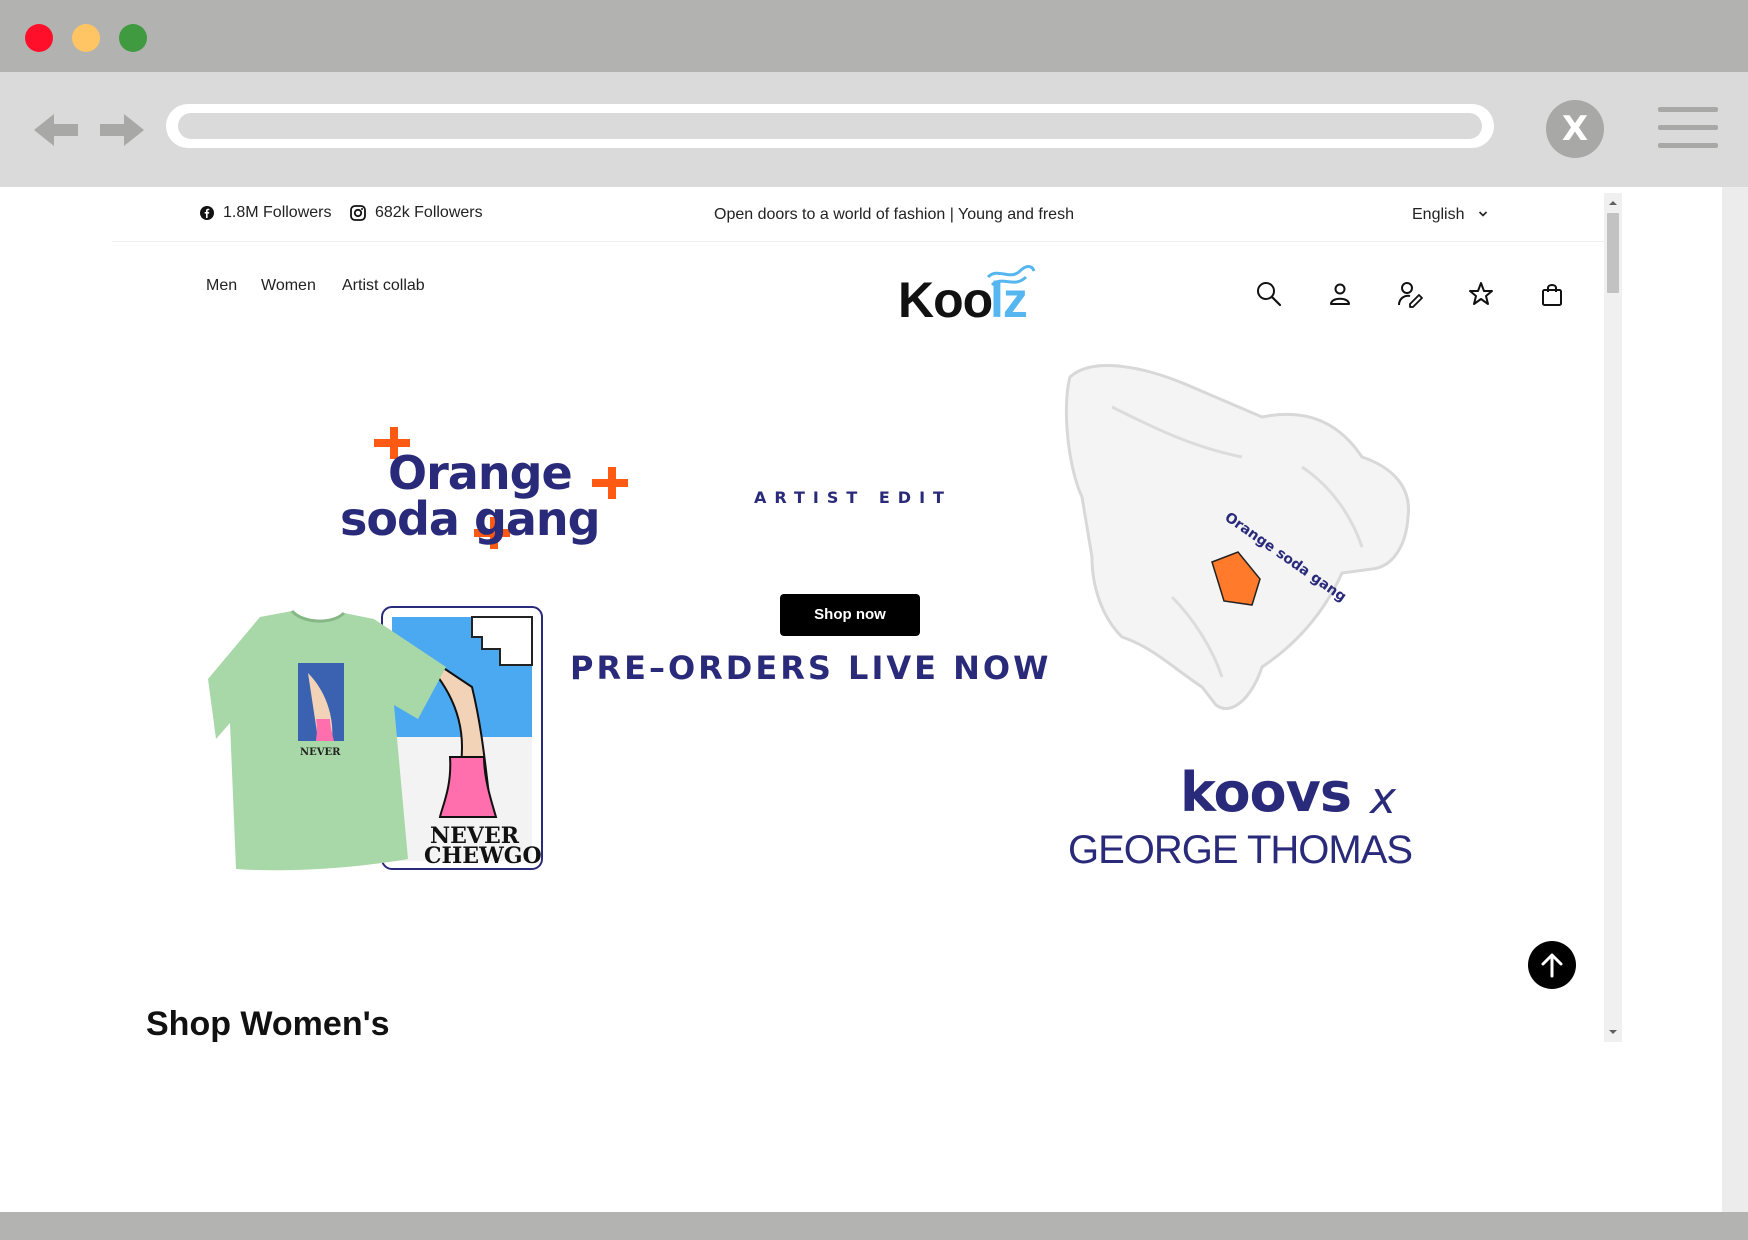 Image resolution: width=1748 pixels, height=1240 pixels. What do you see at coordinates (1575, 129) in the screenshot?
I see `close-button: X` at bounding box center [1575, 129].